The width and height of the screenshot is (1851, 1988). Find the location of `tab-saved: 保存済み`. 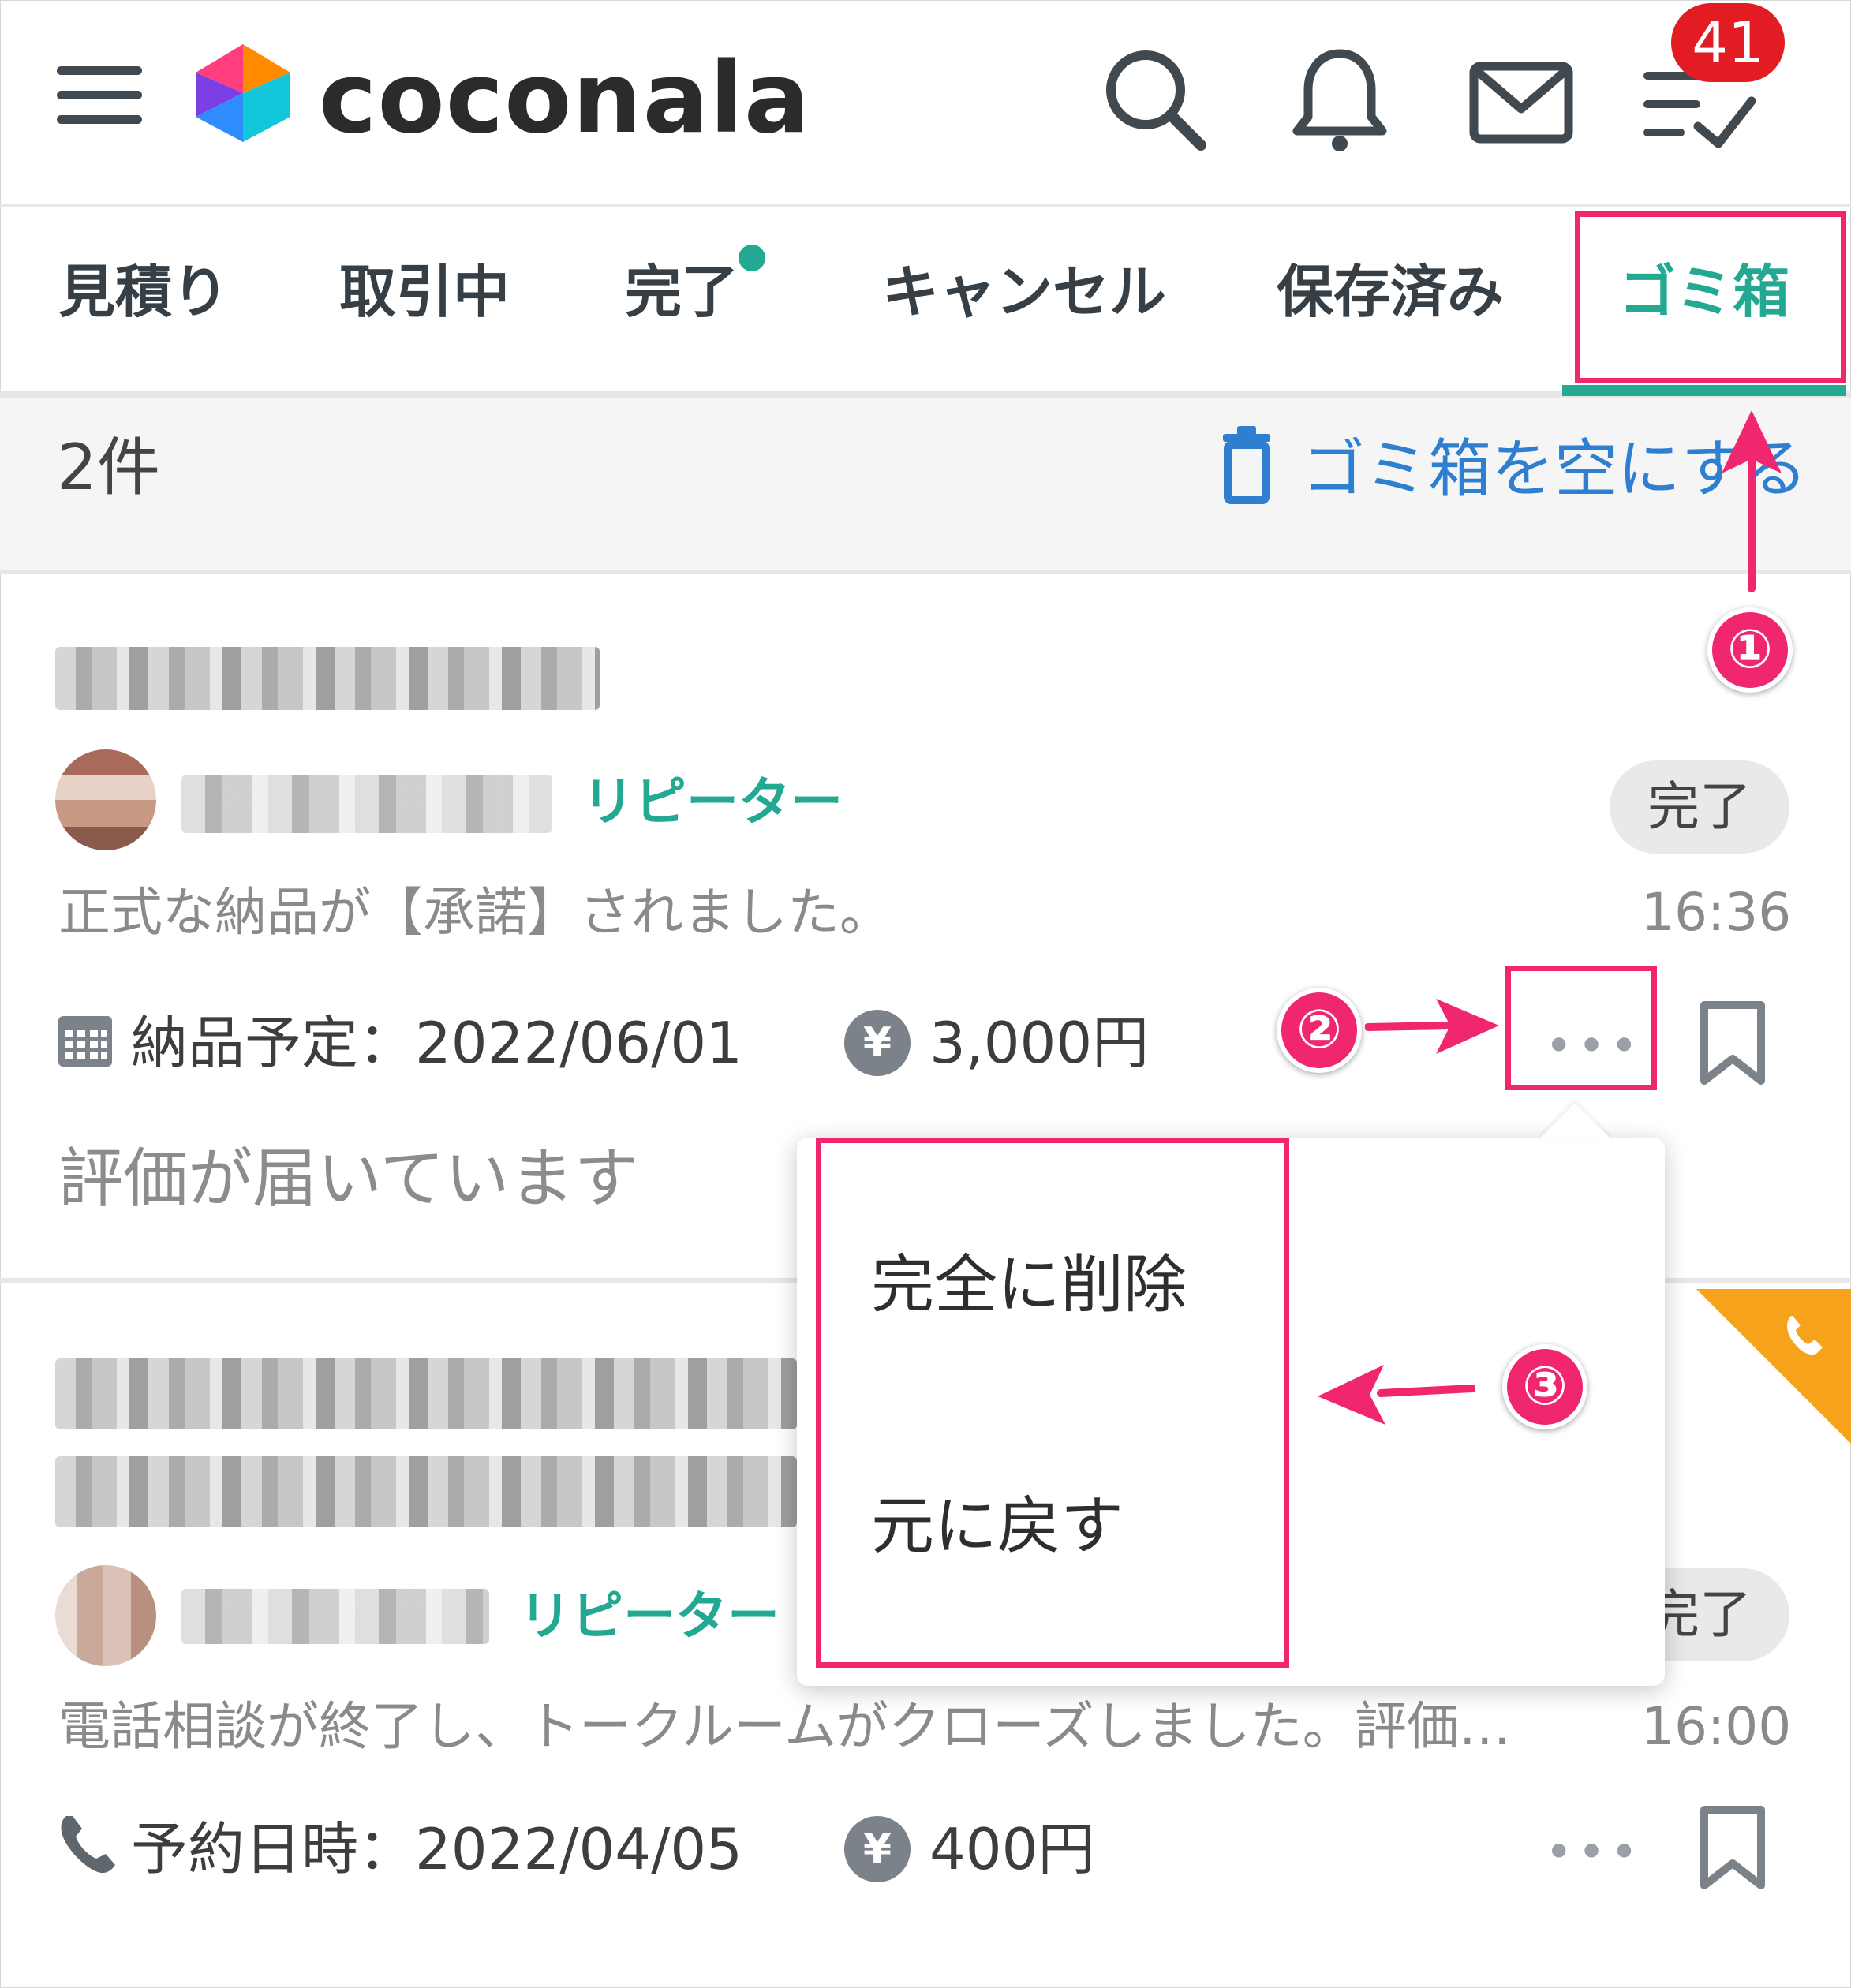

tab-saved: 保存済み is located at coordinates (1390, 291).